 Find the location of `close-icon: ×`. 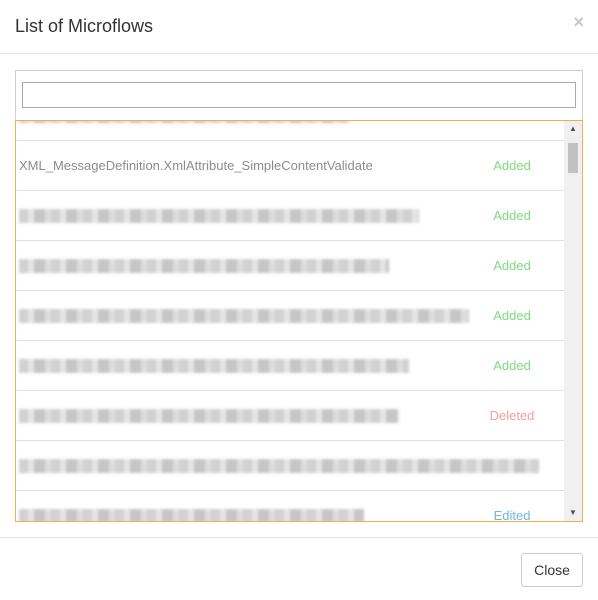

close-icon: × is located at coordinates (578, 22).